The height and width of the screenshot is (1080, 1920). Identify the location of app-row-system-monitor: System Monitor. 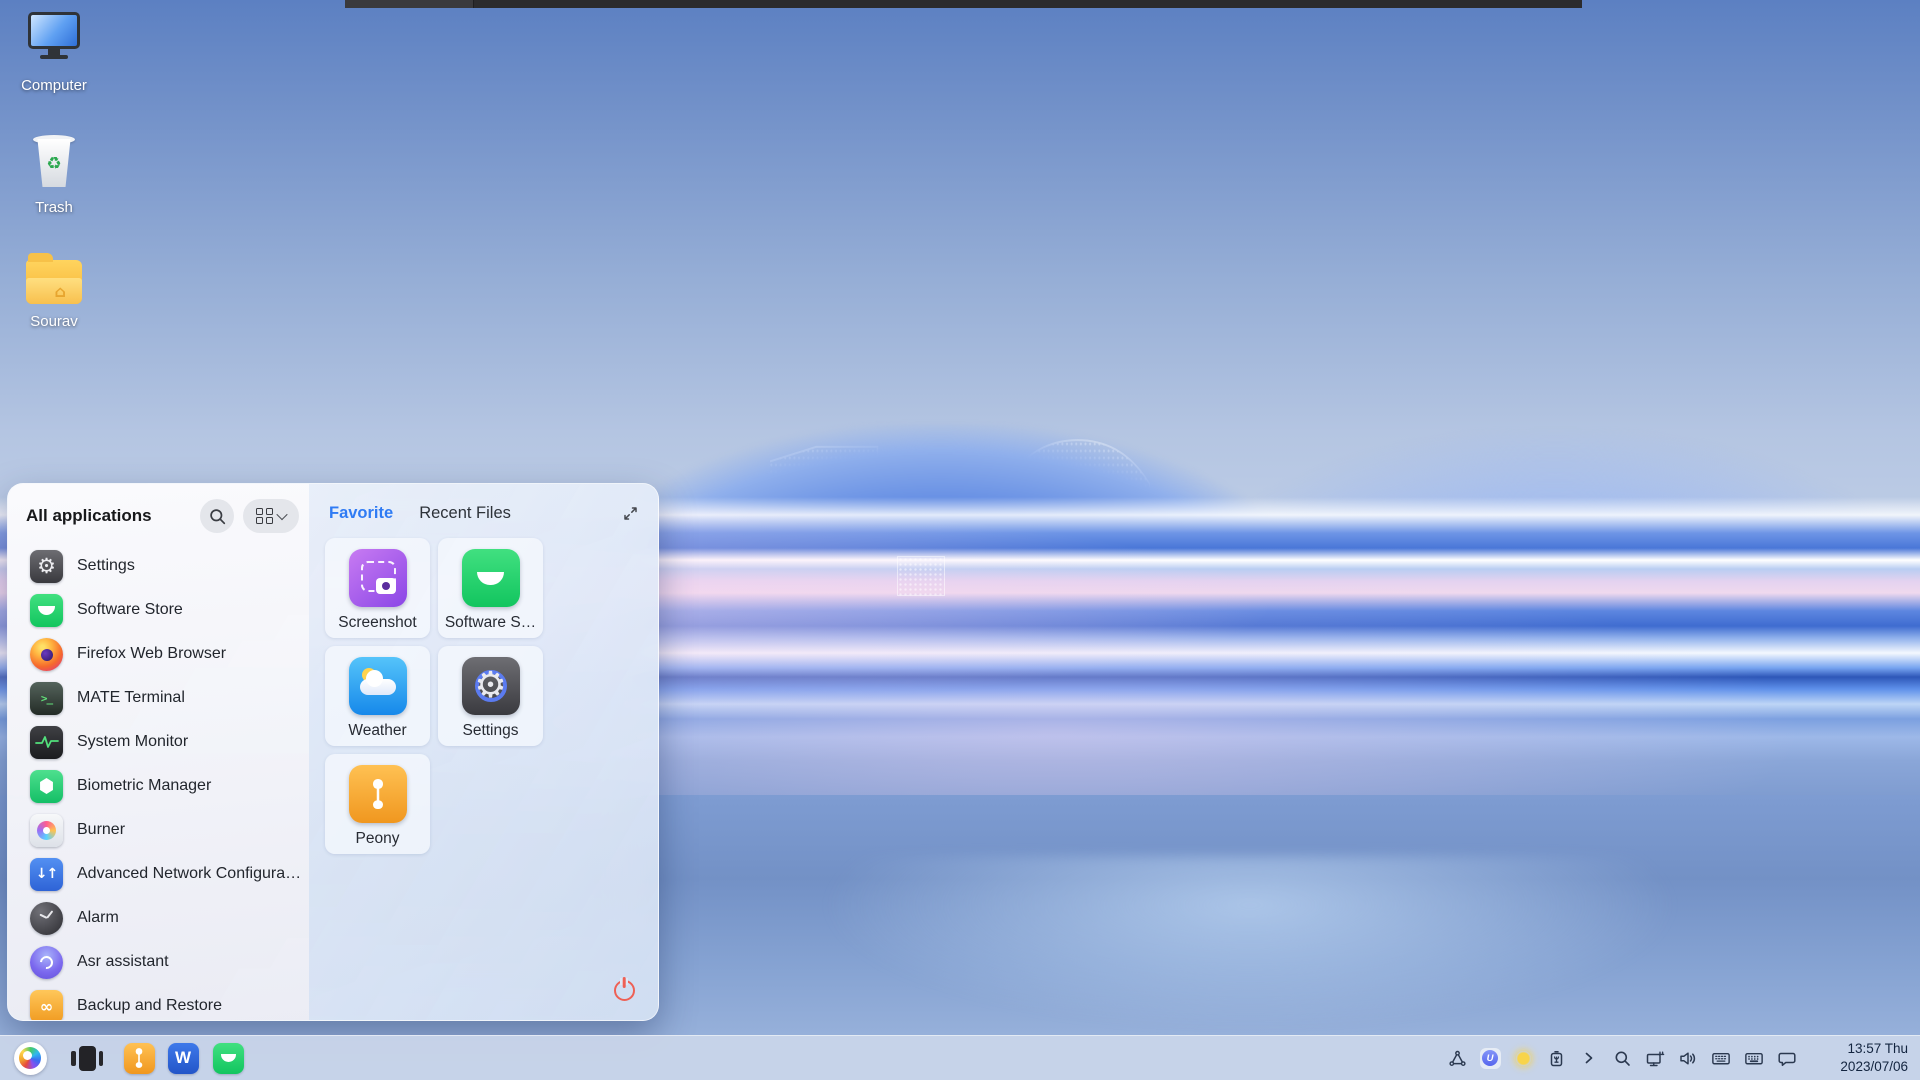
(158, 742).